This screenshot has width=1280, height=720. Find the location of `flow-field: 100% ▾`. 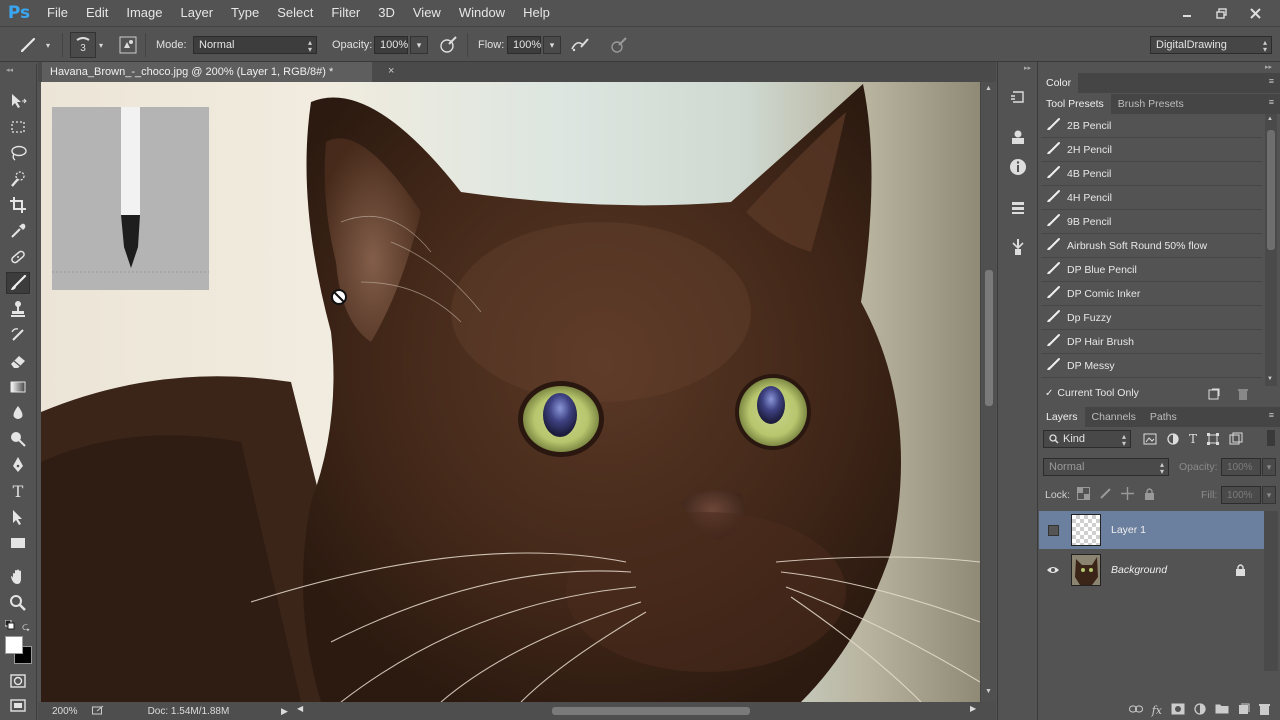

flow-field: 100% ▾ is located at coordinates (534, 45).